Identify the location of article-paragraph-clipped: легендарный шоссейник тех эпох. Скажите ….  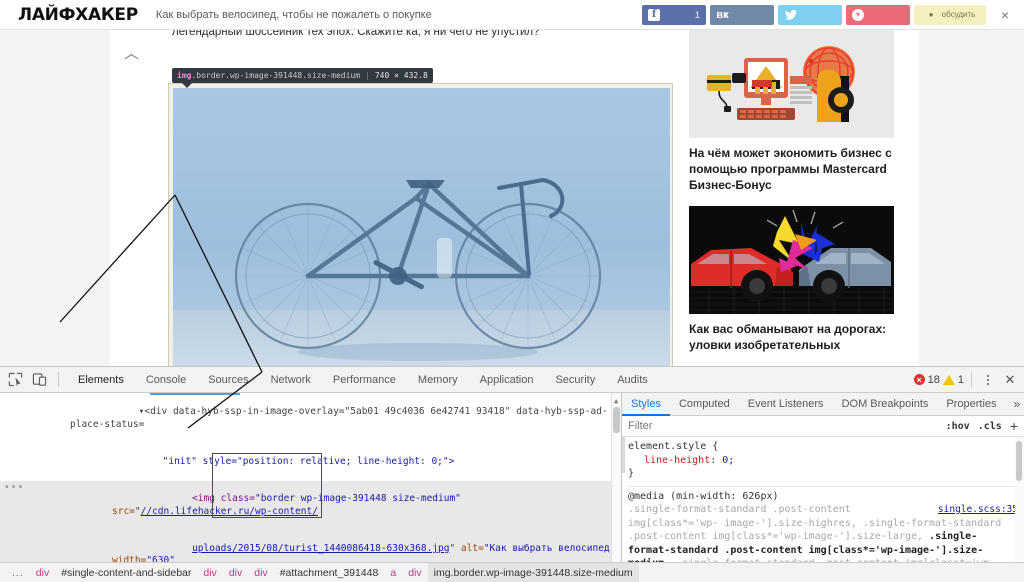
(356, 34).